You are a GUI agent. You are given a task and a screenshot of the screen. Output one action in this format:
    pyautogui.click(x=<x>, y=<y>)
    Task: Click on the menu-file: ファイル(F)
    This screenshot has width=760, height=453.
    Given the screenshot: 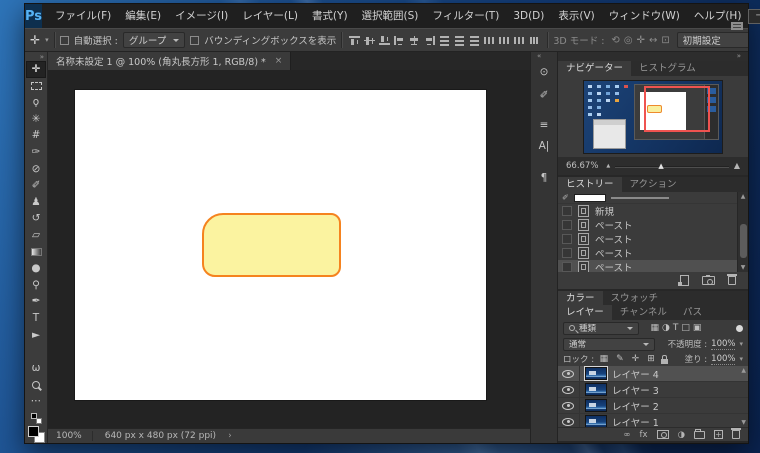 What is the action you would take?
    pyautogui.click(x=83, y=16)
    